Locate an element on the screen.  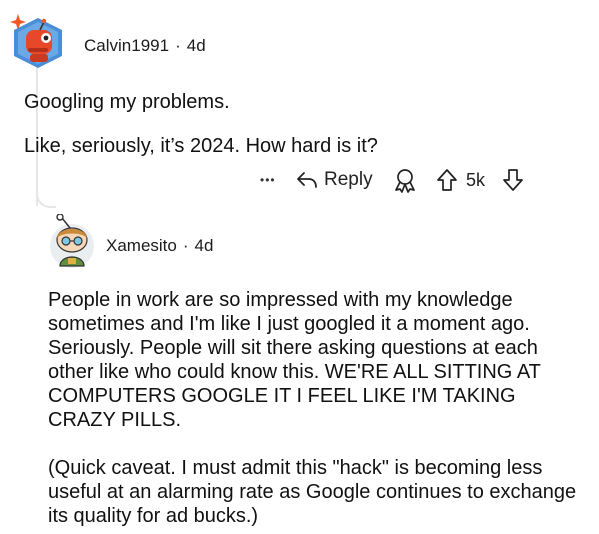
downvote-arrow-icon is located at coordinates (513, 180).